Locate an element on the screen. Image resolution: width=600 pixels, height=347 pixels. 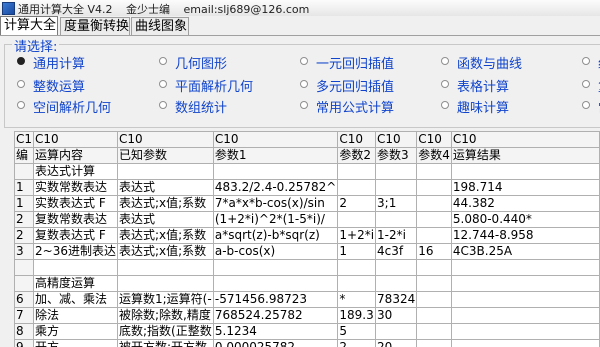
grid-cell: 7 is located at coordinates (24, 315).